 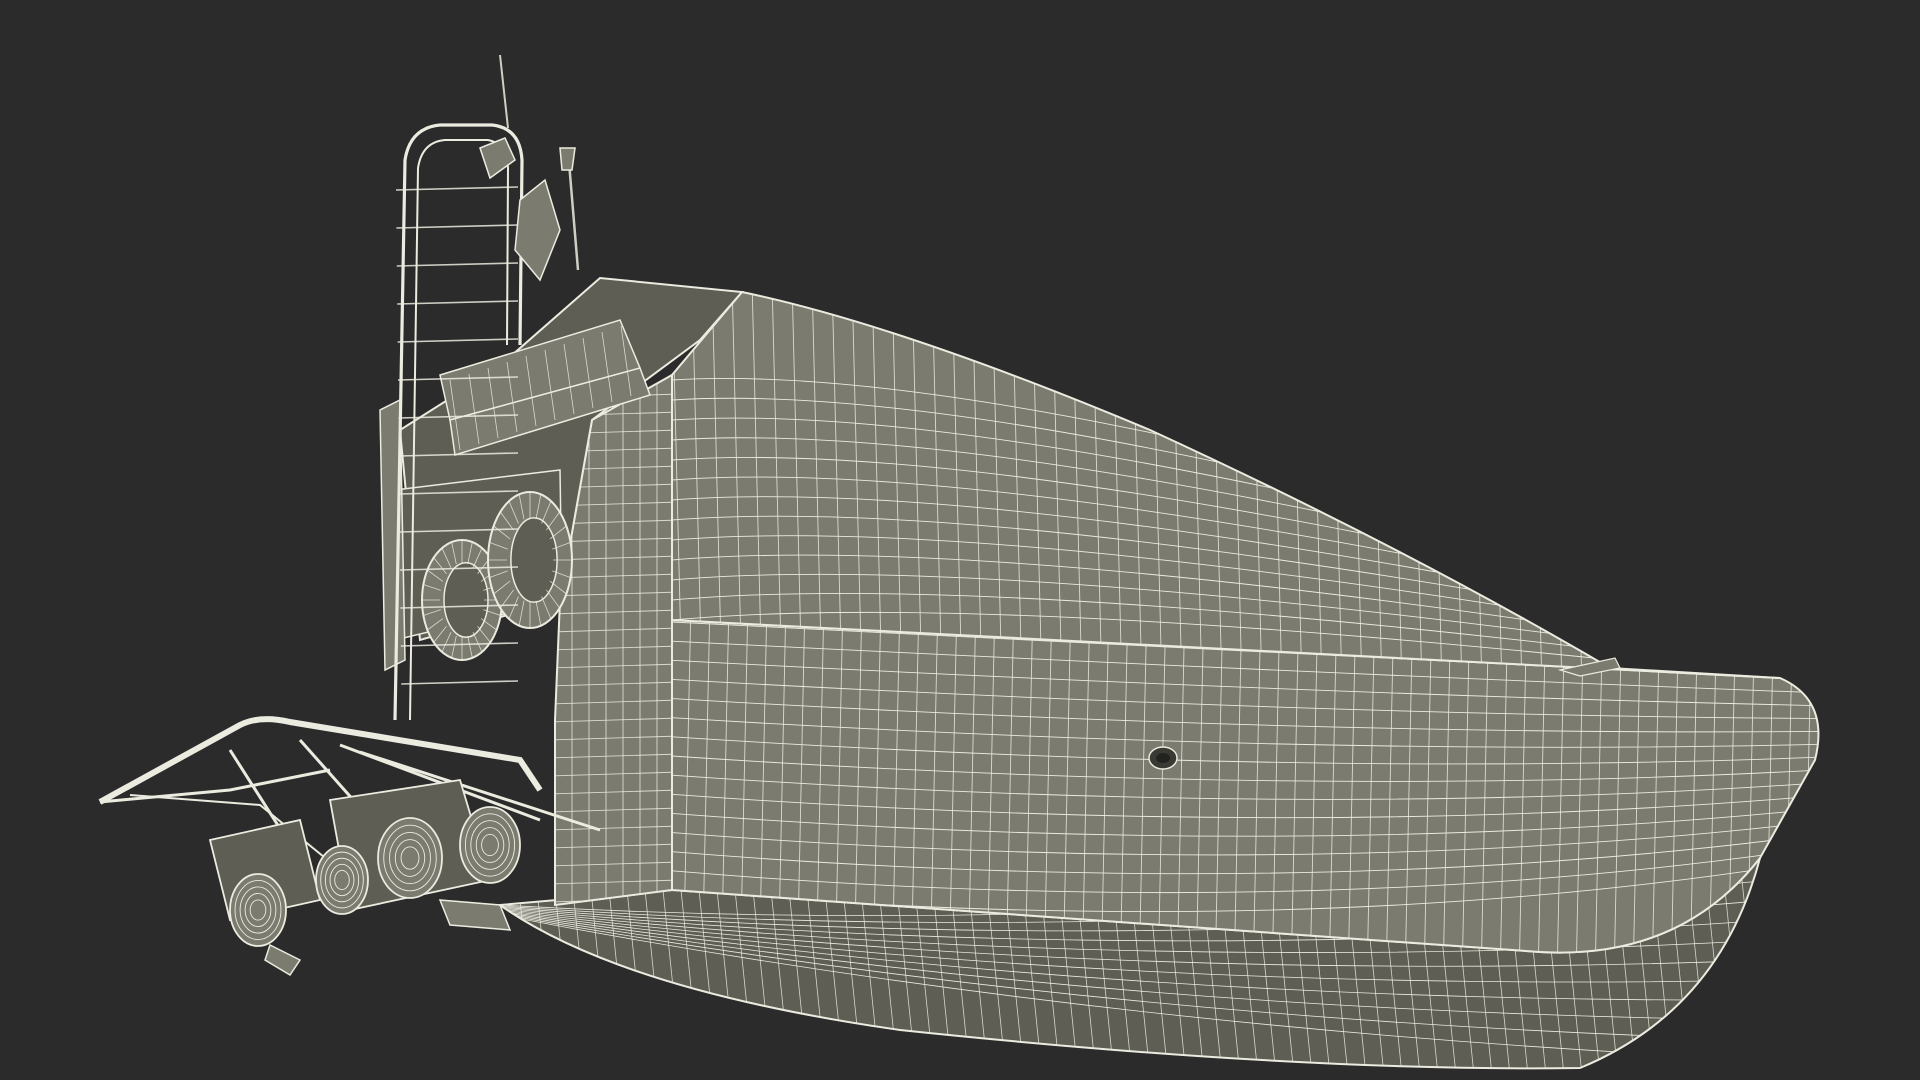 I want to click on life-ring-right, so click(x=530, y=560).